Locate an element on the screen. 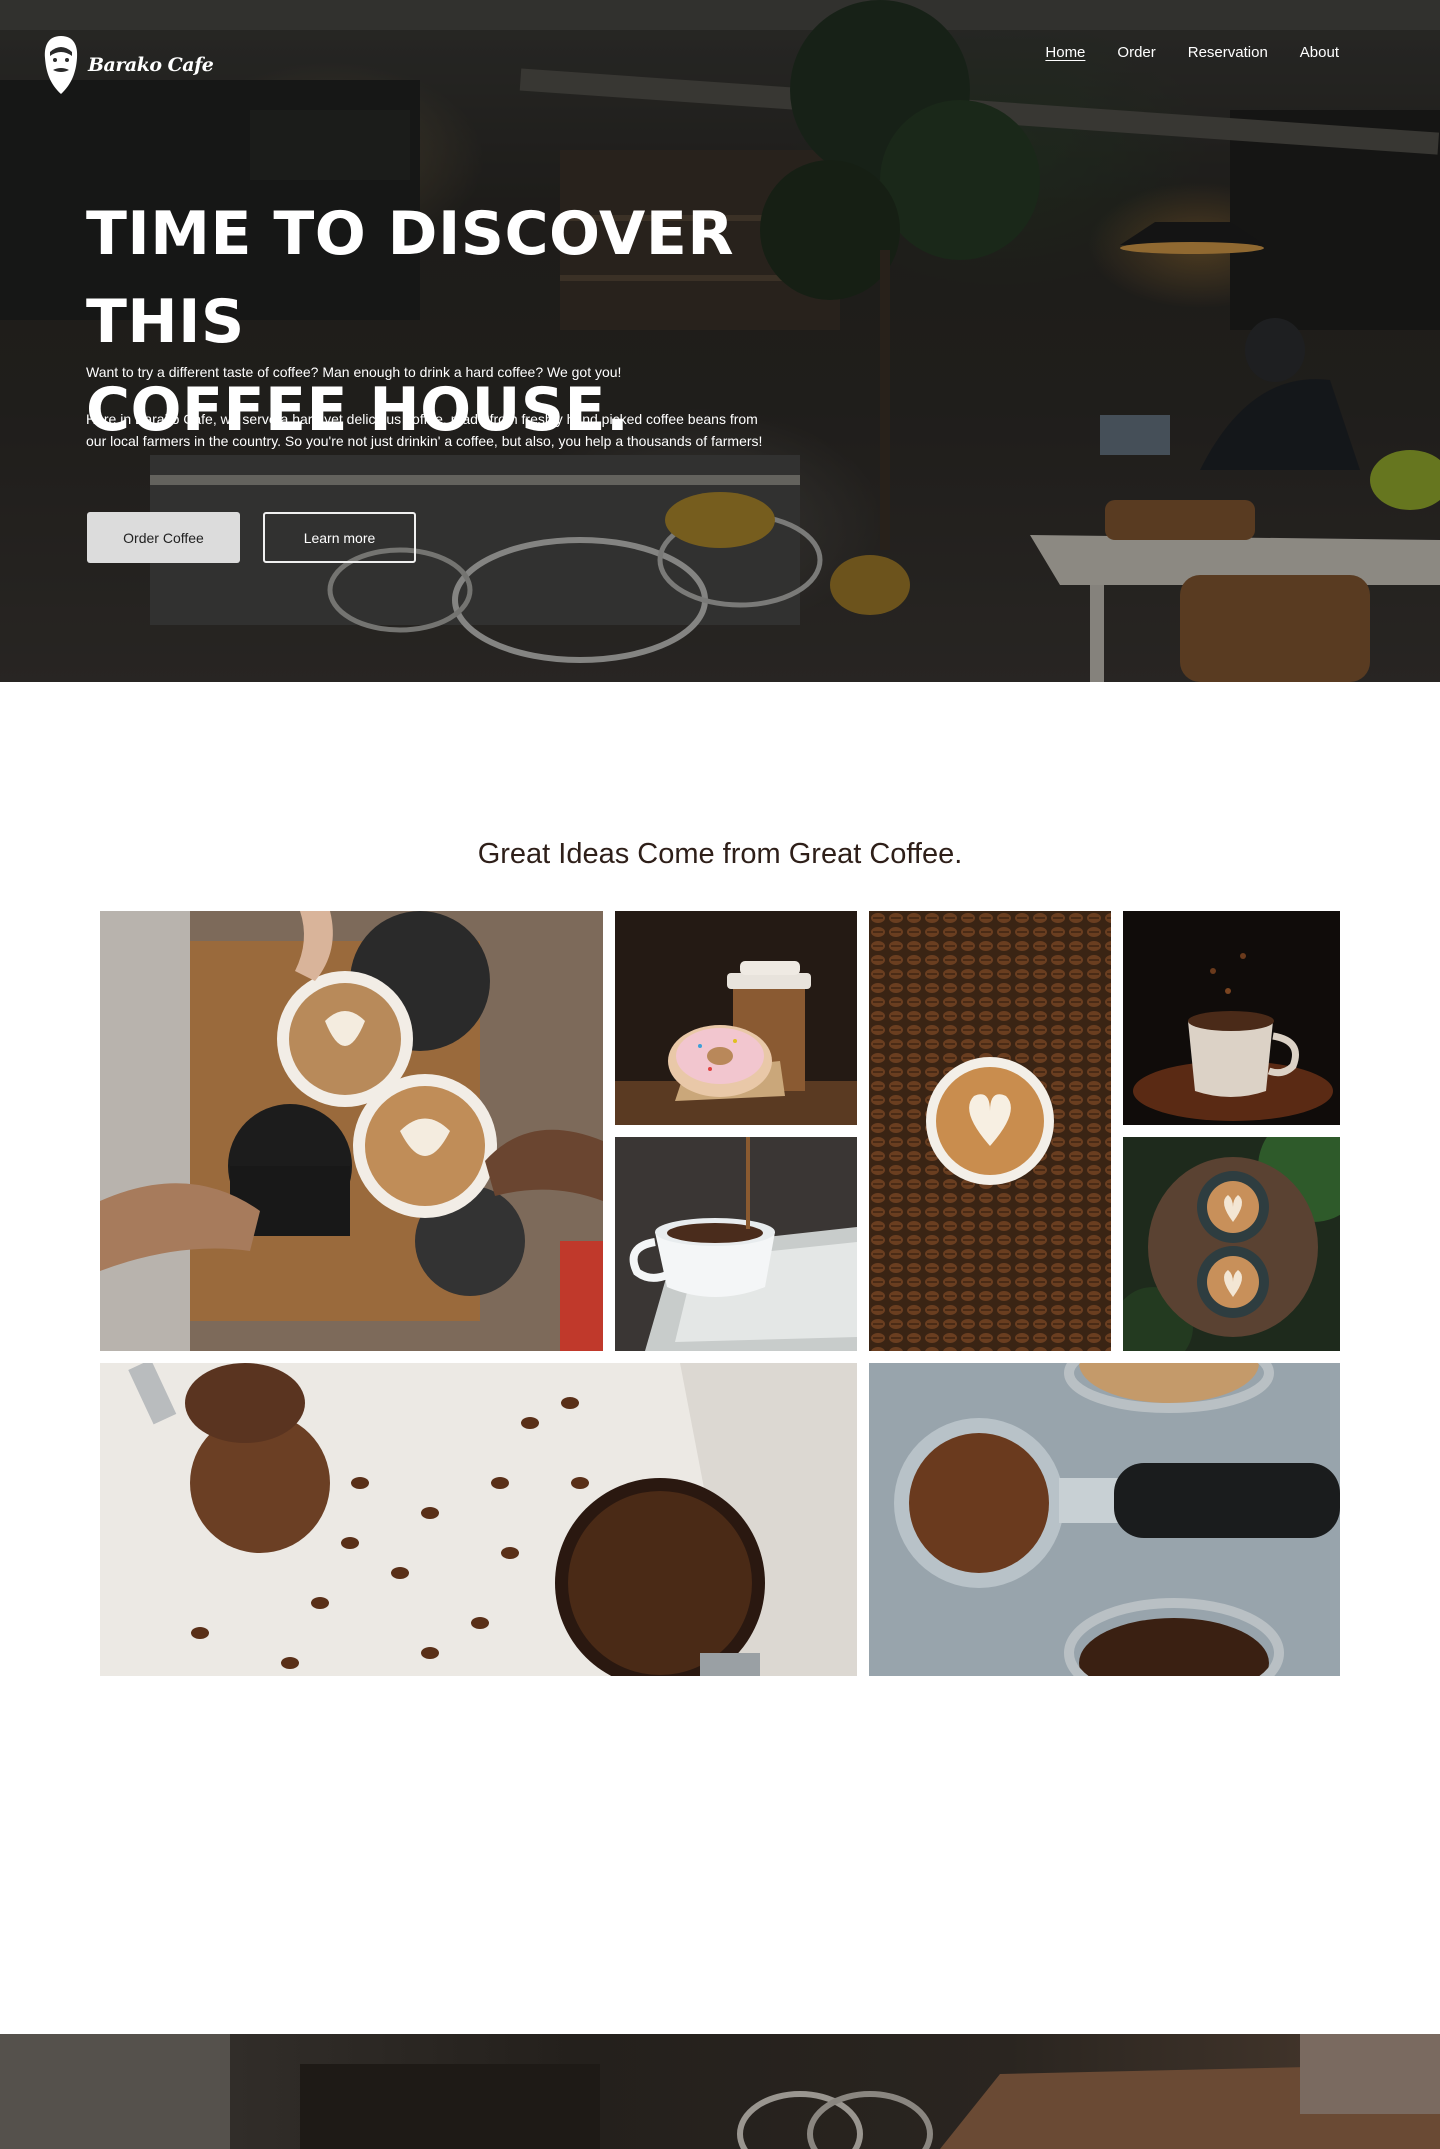 This screenshot has height=2149, width=1440. footer-background-photo is located at coordinates (720, 2091).